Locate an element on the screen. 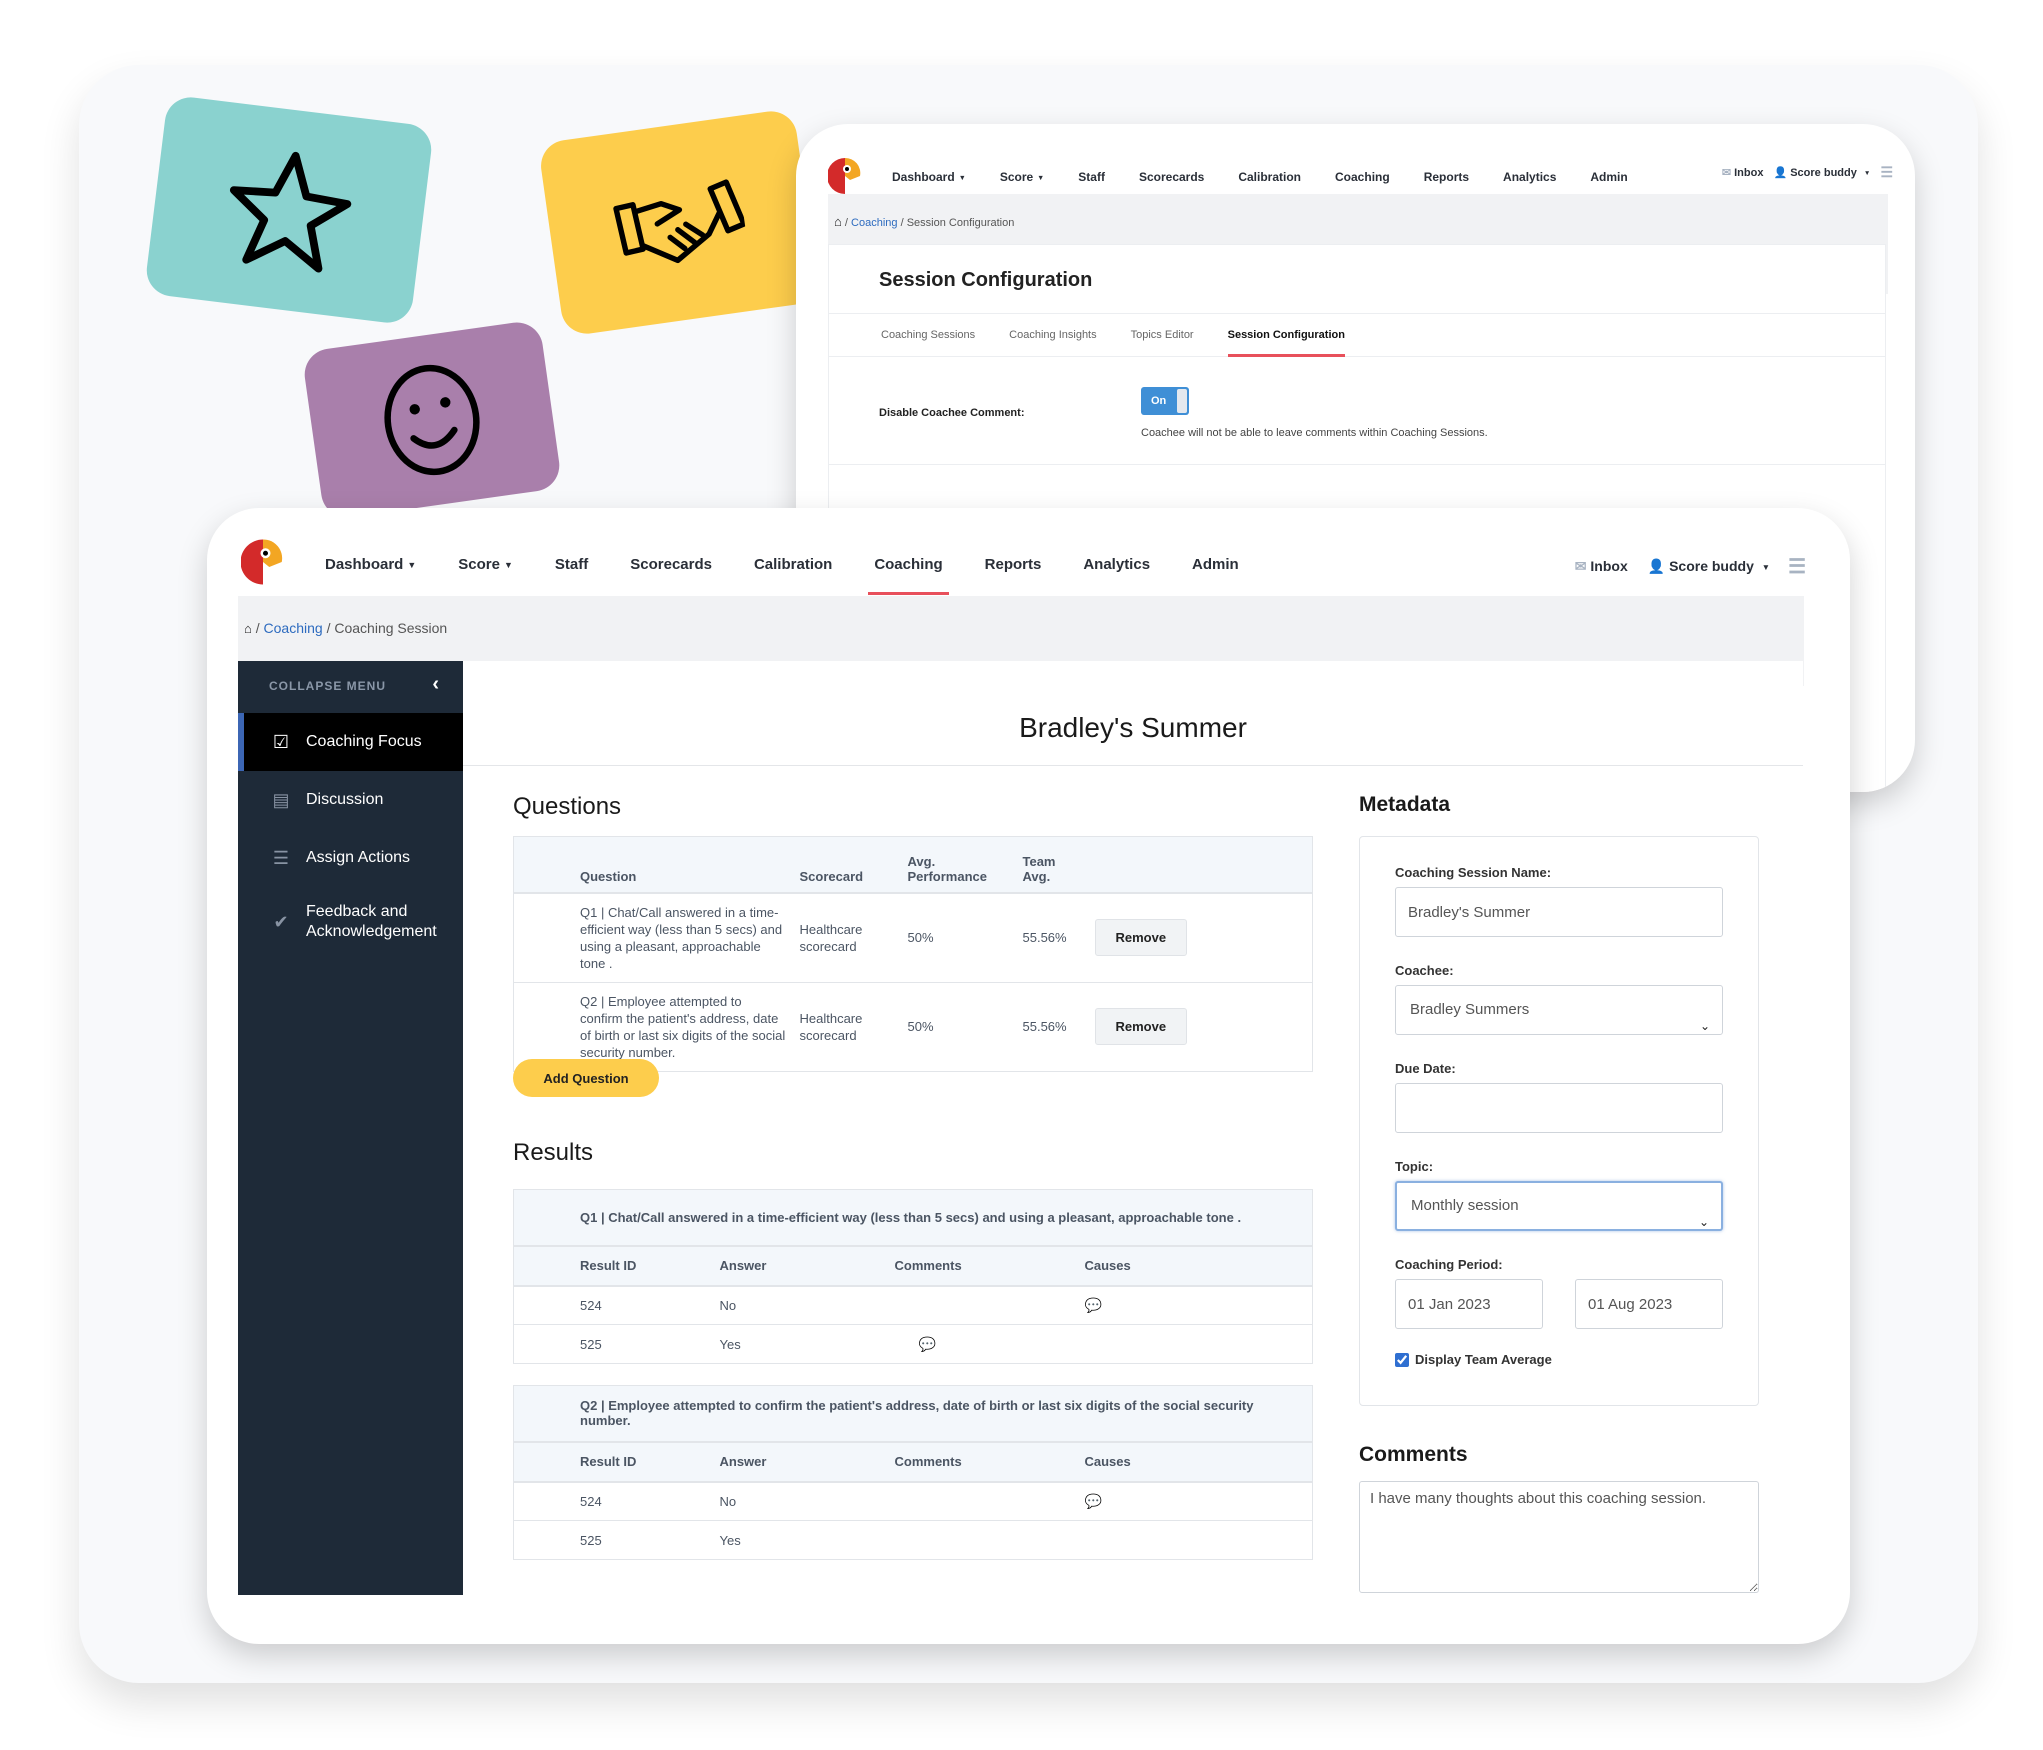 This screenshot has width=2043, height=1750. disable-comment-toggle: On is located at coordinates (1165, 401).